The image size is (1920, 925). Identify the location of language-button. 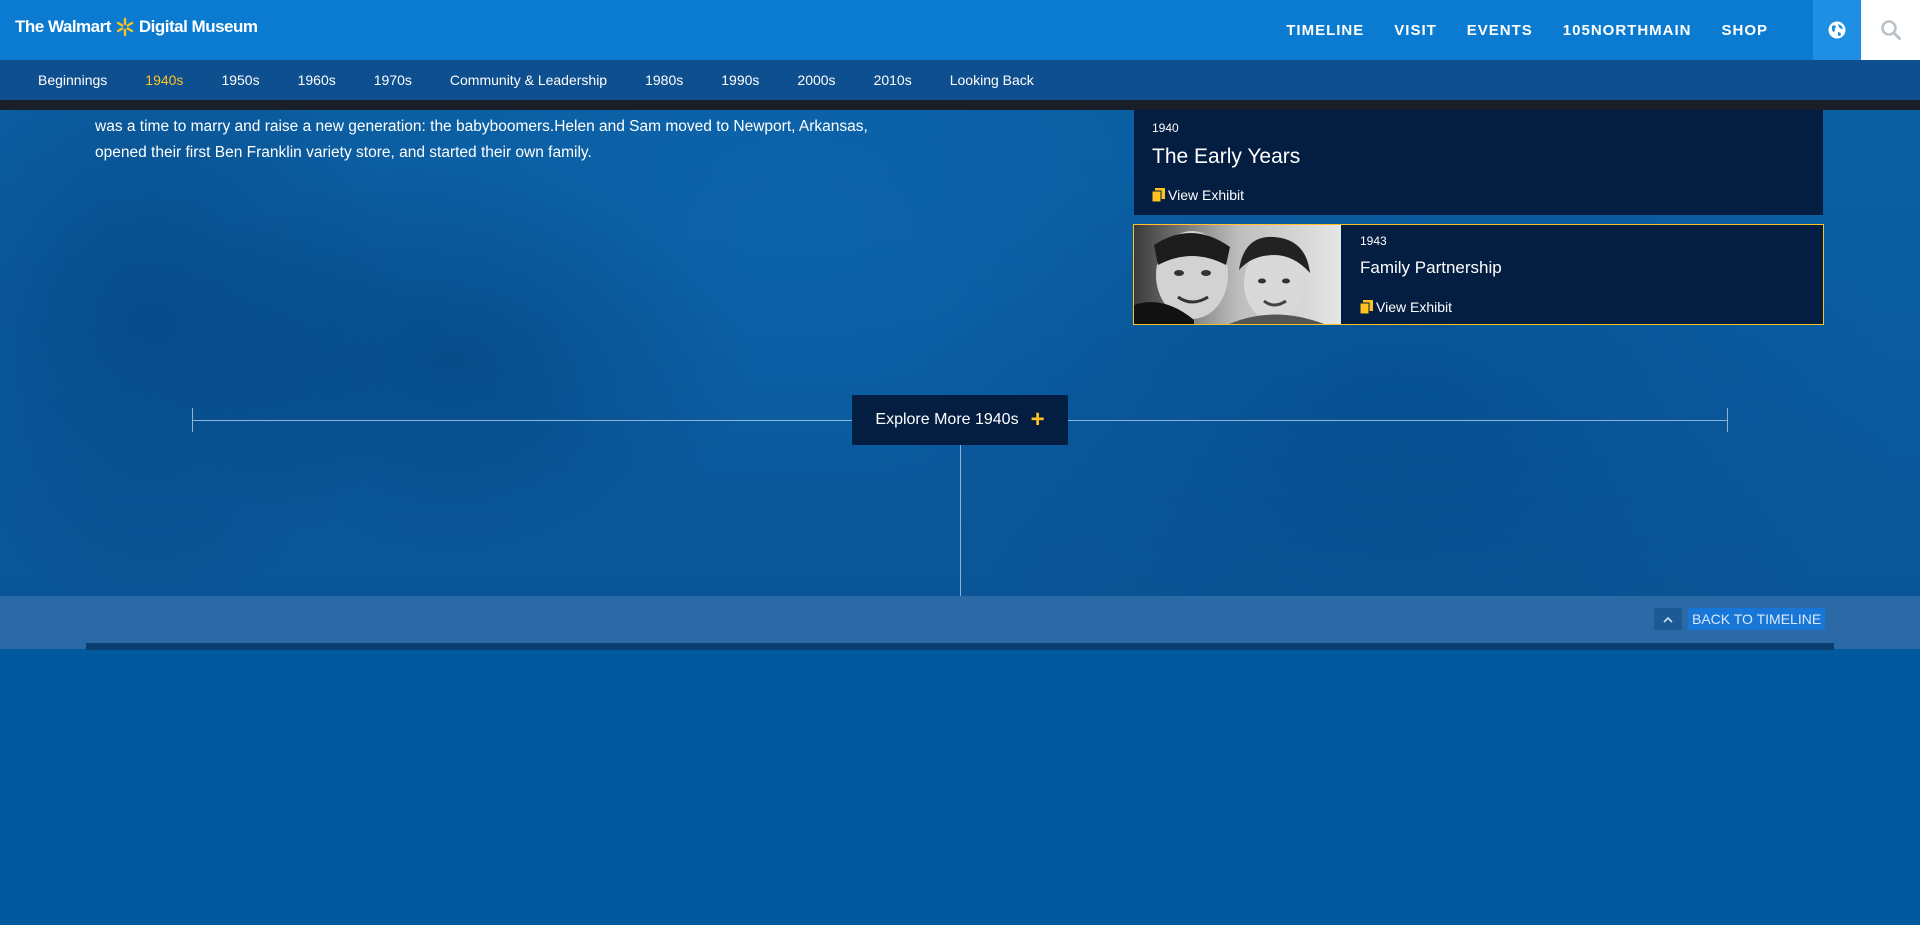
(1837, 30).